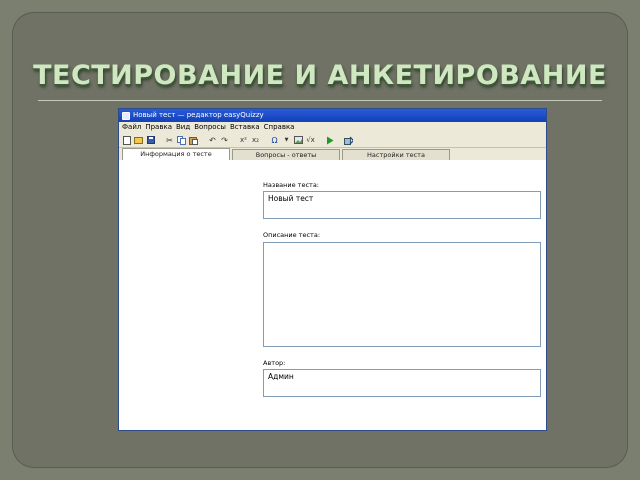  What do you see at coordinates (279, 127) in the screenshot?
I see `menu-help: Справка` at bounding box center [279, 127].